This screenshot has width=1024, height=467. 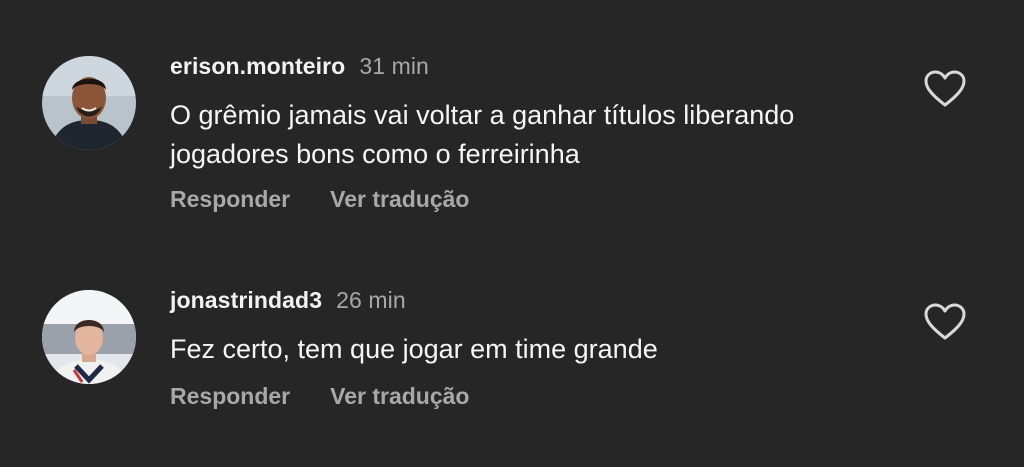 I want to click on comment-header: erison.monteiro 31 min, so click(x=299, y=66).